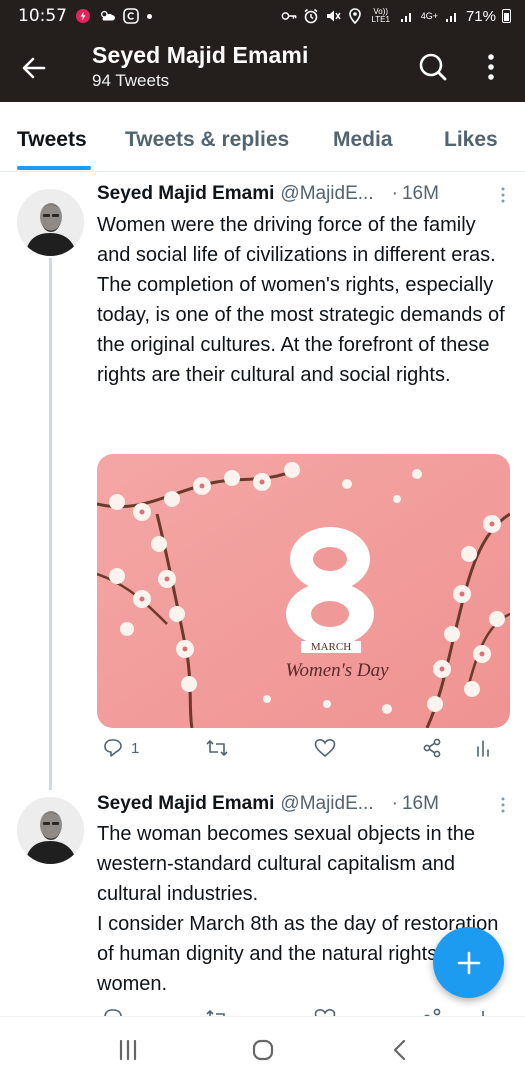 The height and width of the screenshot is (1080, 525). I want to click on header-titles: Seyed Majid Emami 94 Tweets, so click(200, 66).